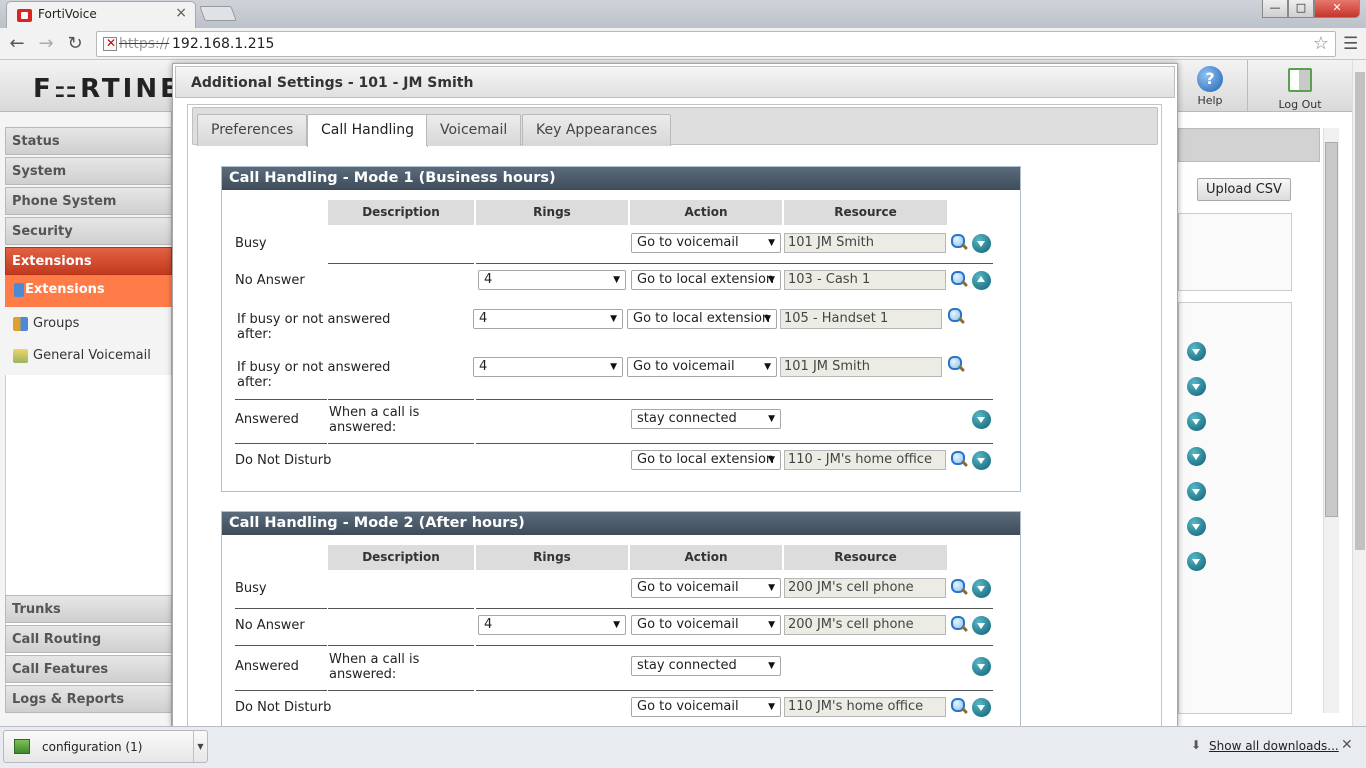 The height and width of the screenshot is (768, 1366). I want to click on download-menu-chevron-icon: ▼, so click(200, 746).